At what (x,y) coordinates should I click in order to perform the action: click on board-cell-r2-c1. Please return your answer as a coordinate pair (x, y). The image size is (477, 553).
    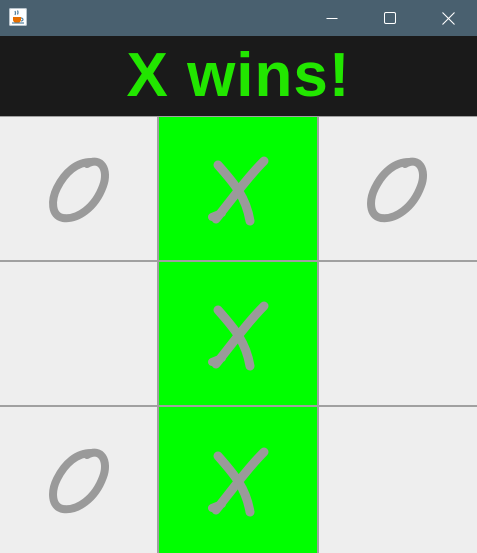
    Looking at the image, I should click on (79, 333).